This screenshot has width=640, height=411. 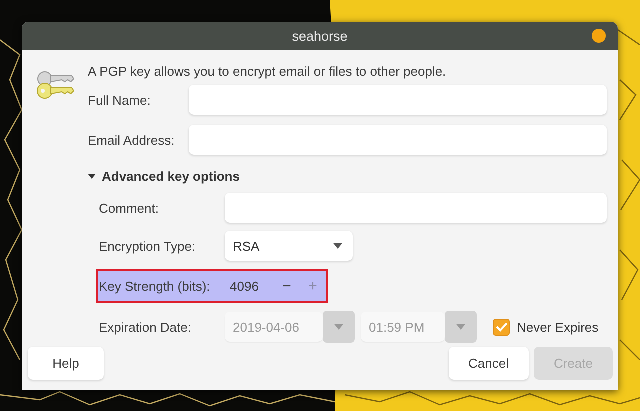 What do you see at coordinates (66, 363) in the screenshot?
I see `help-button: Help` at bounding box center [66, 363].